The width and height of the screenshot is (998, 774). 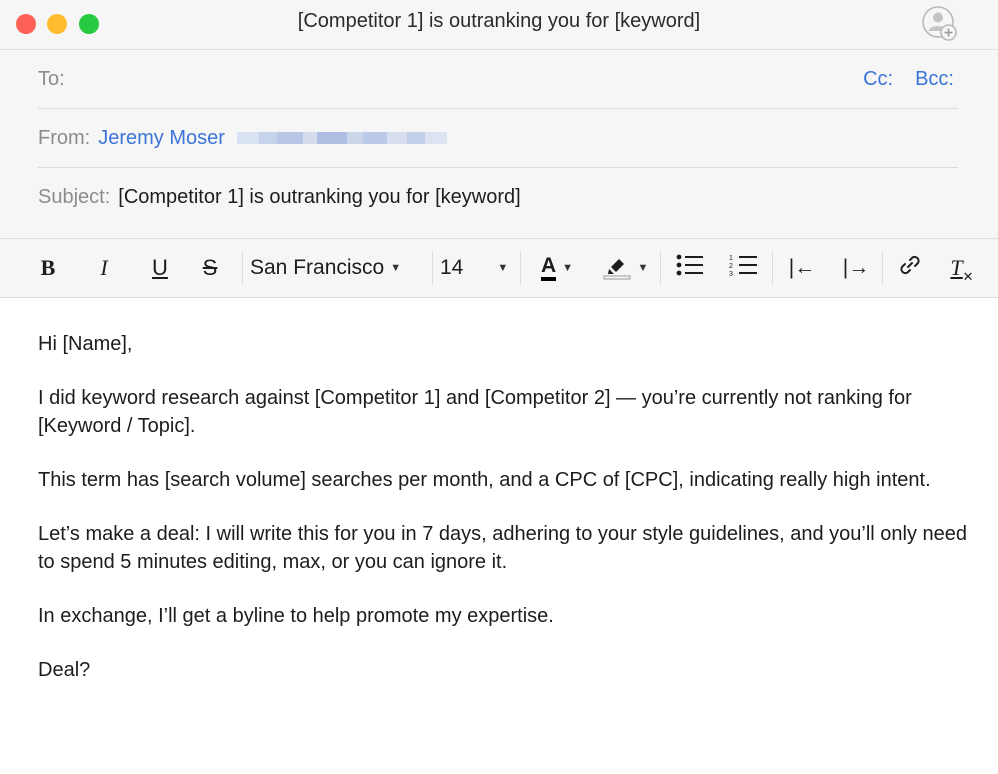 I want to click on redacted-email, so click(x=341, y=138).